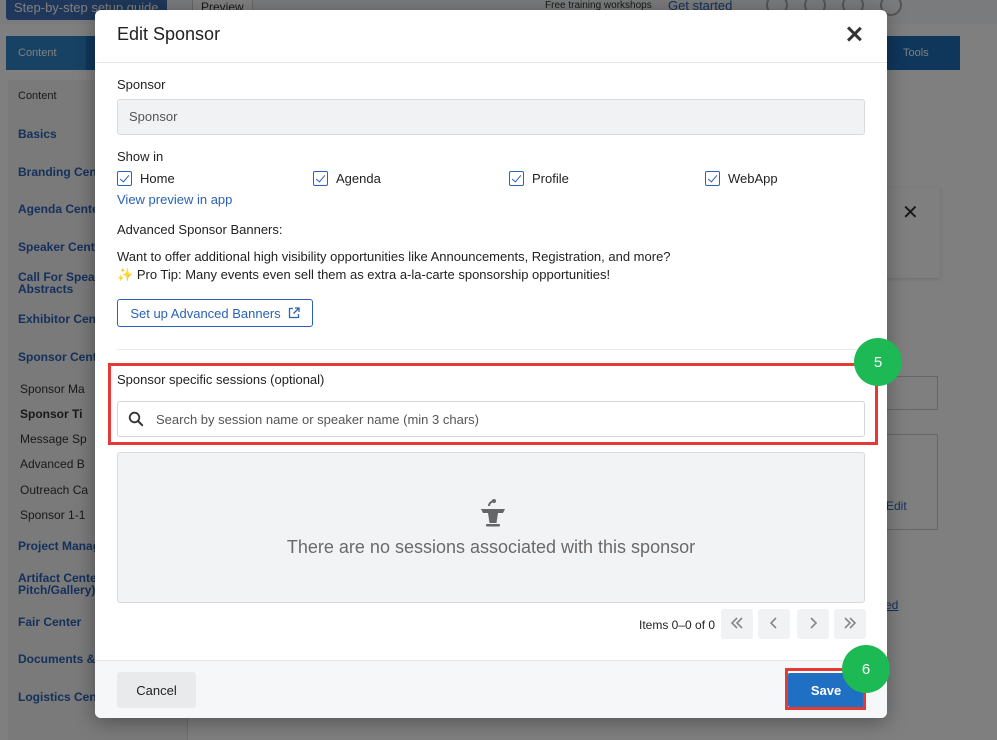  I want to click on last-page-button, so click(850, 624).